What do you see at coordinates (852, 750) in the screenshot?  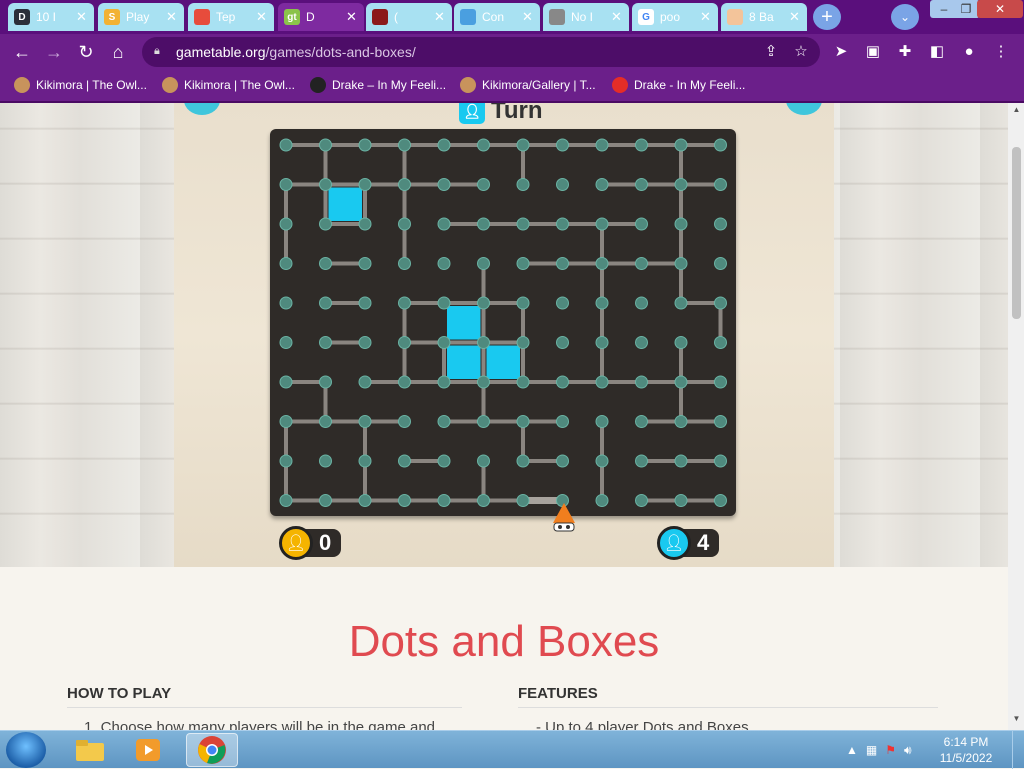 I see `tray-expand-icon: ▲` at bounding box center [852, 750].